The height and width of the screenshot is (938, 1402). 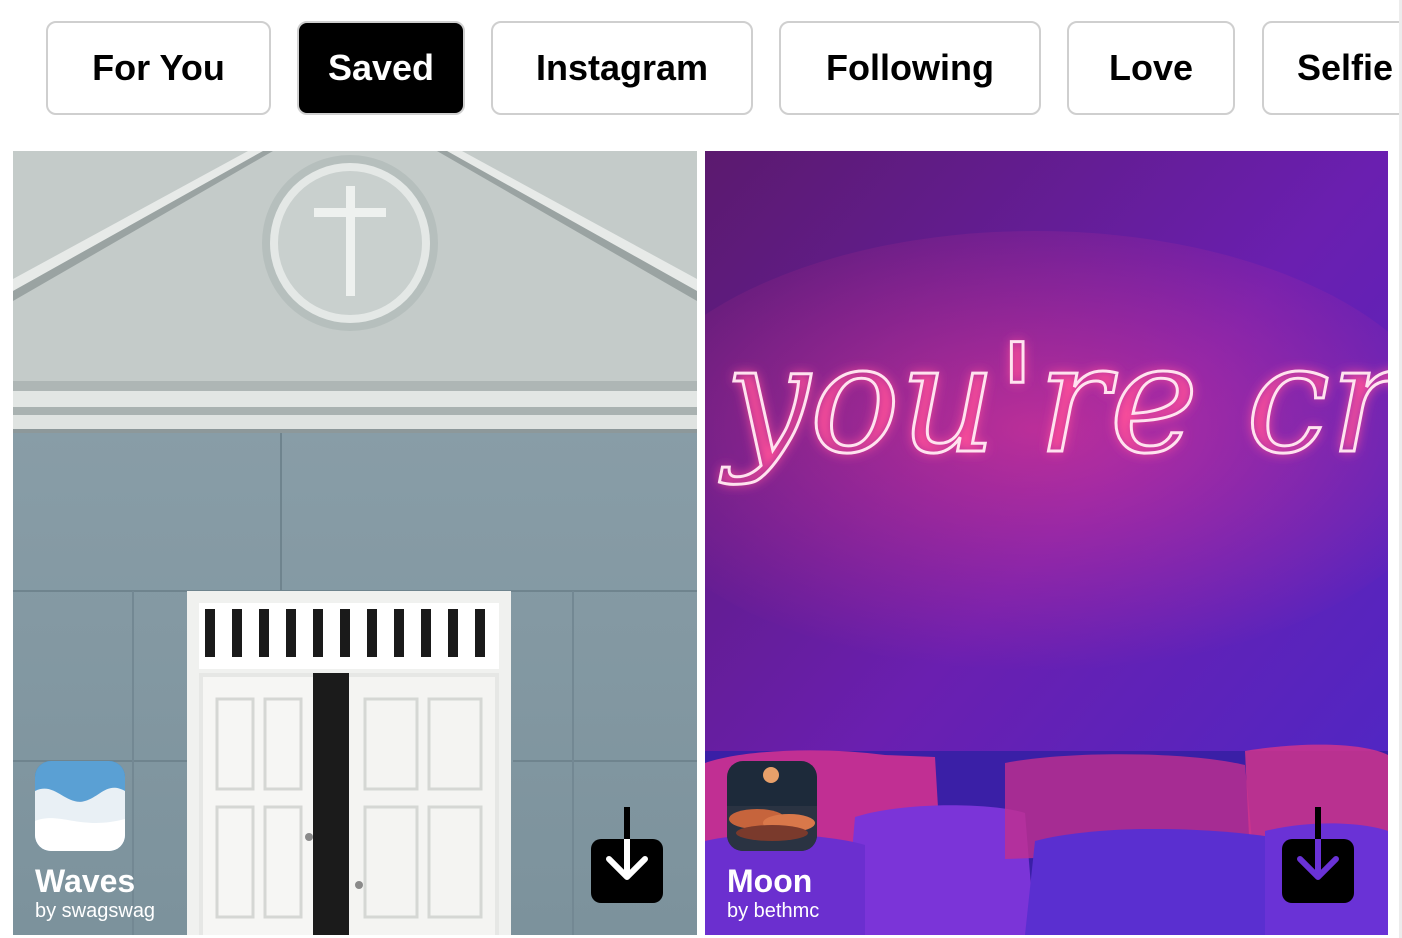 What do you see at coordinates (910, 68) in the screenshot?
I see `tab-following: Following` at bounding box center [910, 68].